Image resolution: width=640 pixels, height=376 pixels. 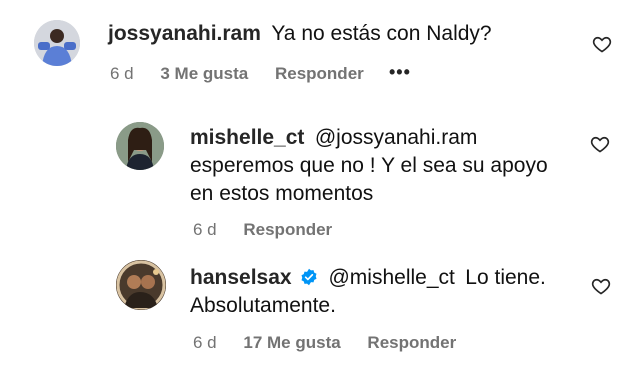 What do you see at coordinates (369, 165) in the screenshot?
I see `comment-text-line1: esperemos que no ! Y el sea su apoyo` at bounding box center [369, 165].